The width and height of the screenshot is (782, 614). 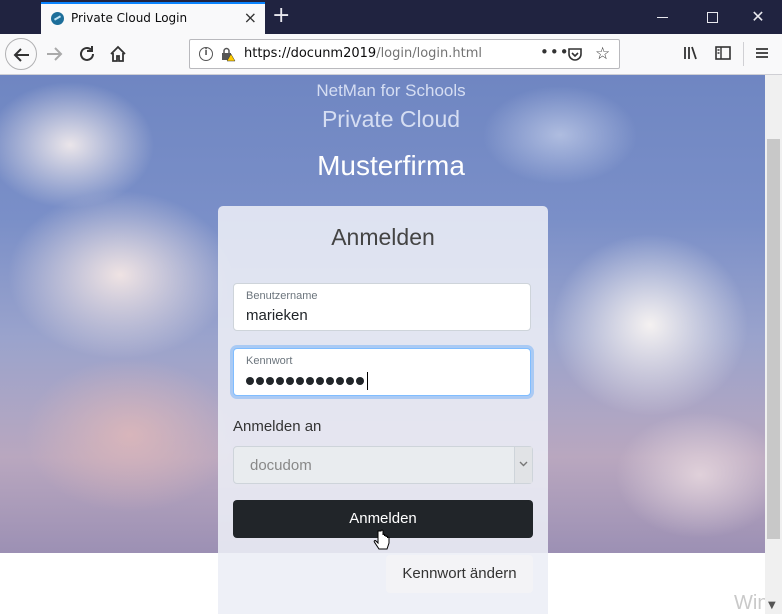 I want to click on password-mask, so click(x=307, y=381).